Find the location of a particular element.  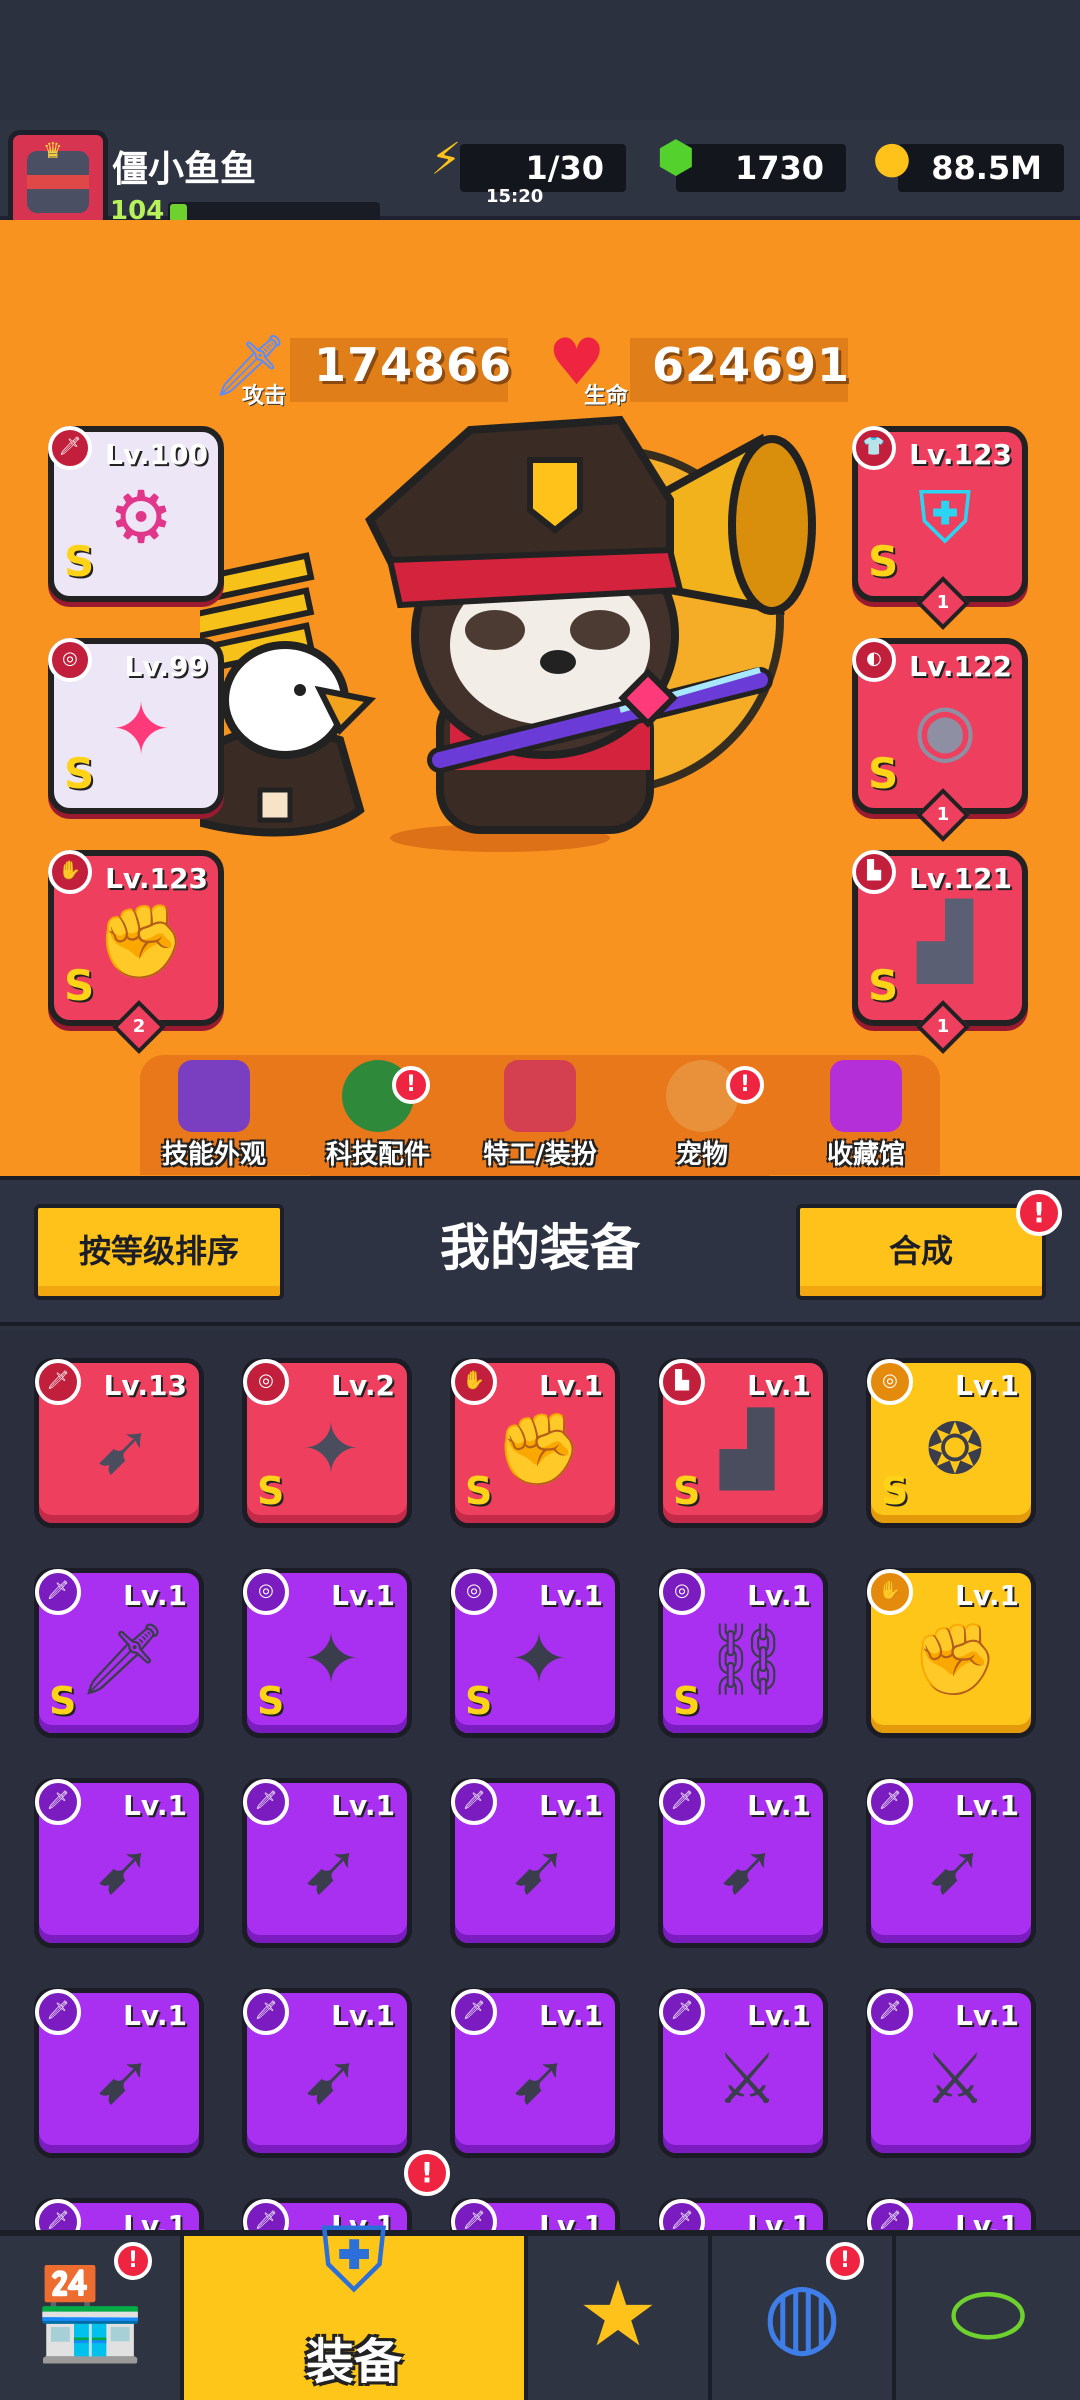

energy-timer: 15:20 is located at coordinates (515, 196).